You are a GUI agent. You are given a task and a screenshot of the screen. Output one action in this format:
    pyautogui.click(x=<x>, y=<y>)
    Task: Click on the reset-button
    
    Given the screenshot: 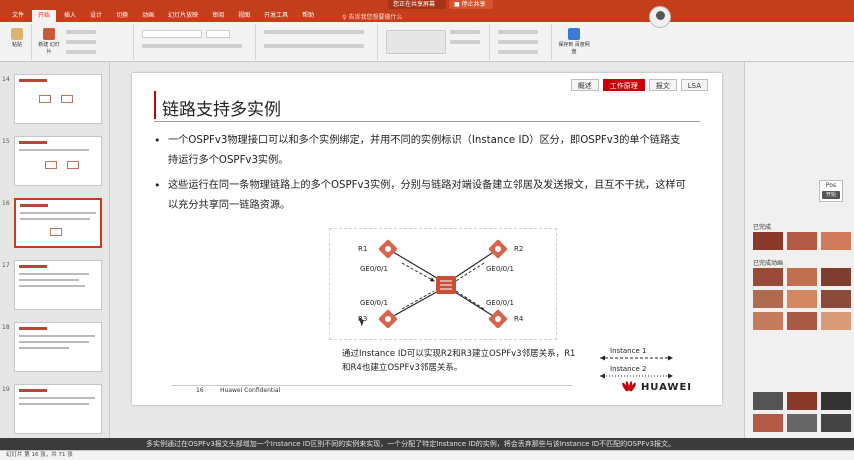 What is the action you would take?
    pyautogui.click(x=81, y=42)
    